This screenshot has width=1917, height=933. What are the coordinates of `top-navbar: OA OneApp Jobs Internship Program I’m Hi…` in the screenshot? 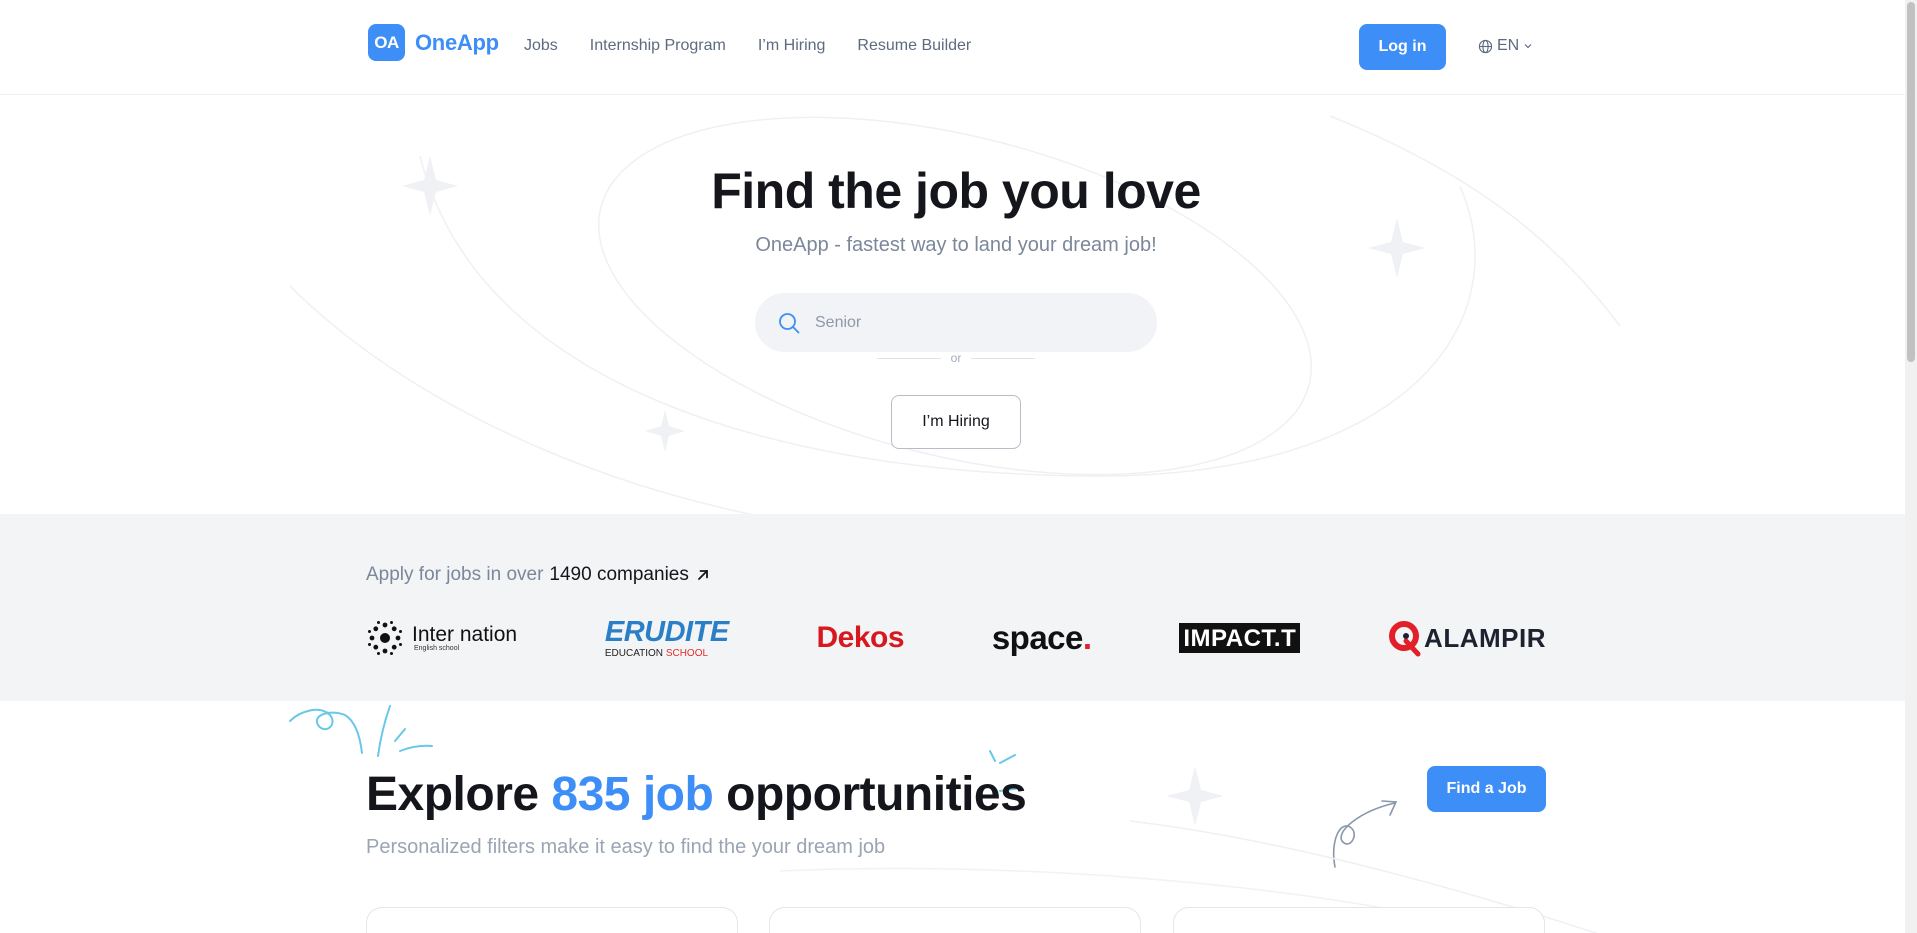 It's located at (952, 47).